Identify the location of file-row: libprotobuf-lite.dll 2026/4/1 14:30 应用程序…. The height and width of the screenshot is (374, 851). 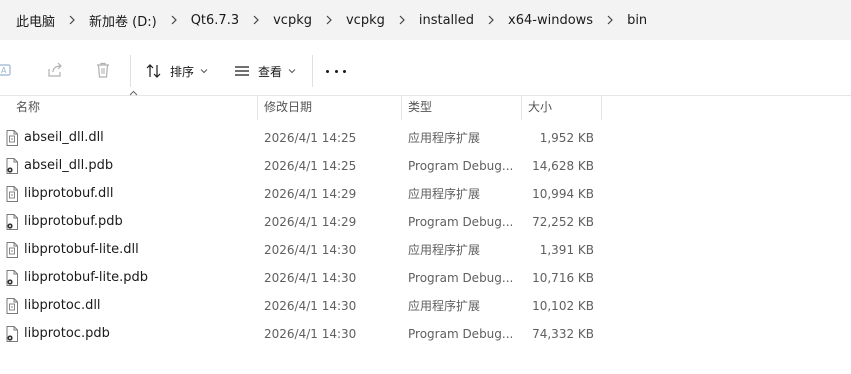
(425, 250).